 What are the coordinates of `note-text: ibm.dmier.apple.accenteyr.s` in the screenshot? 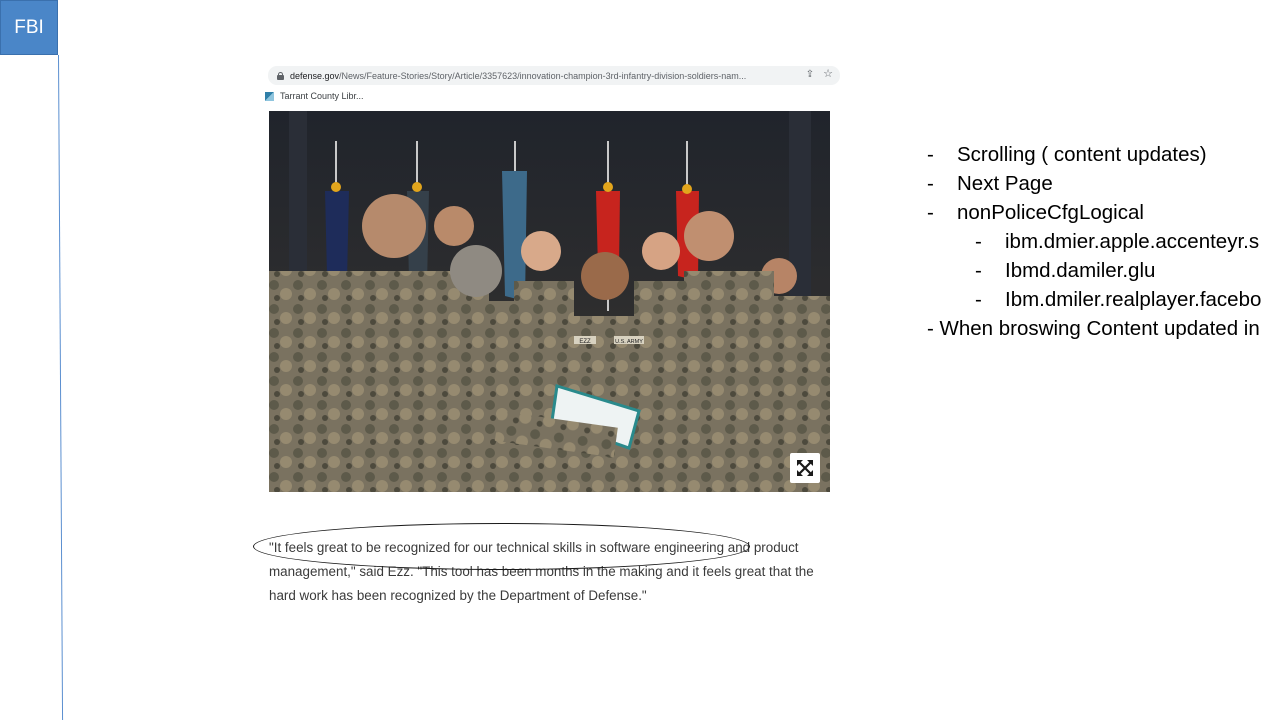 It's located at (1132, 241).